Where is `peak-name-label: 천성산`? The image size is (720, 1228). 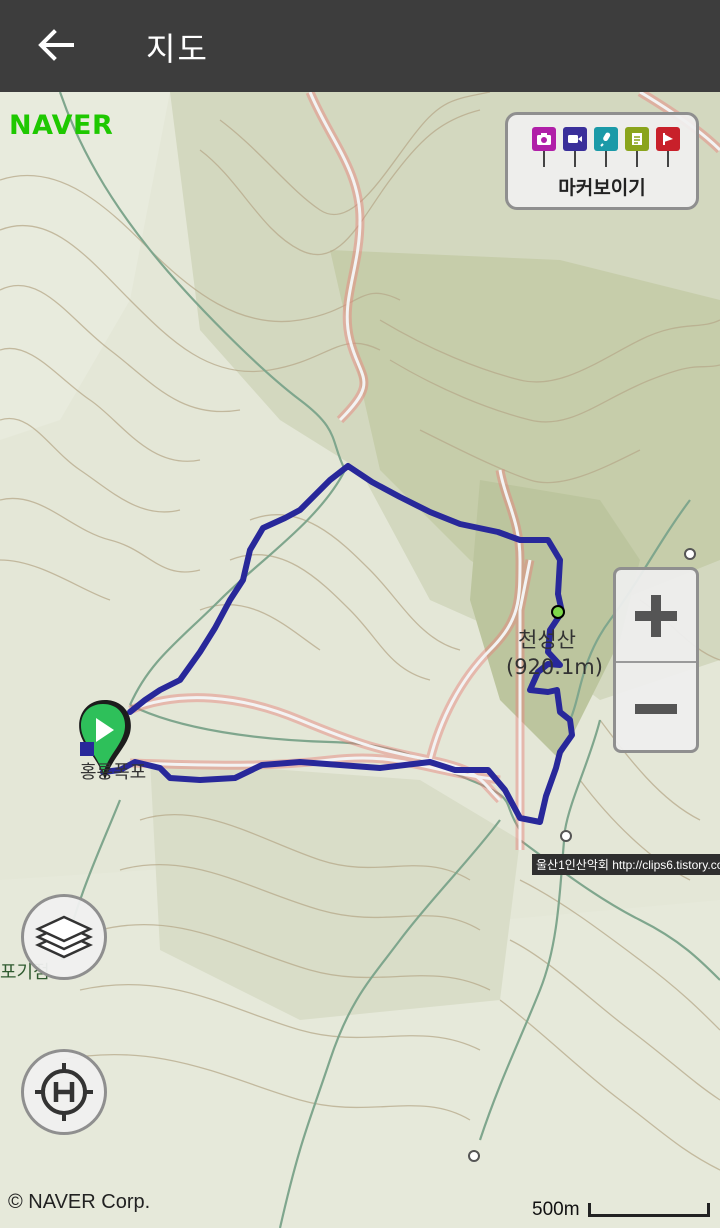 peak-name-label: 천성산 is located at coordinates (547, 640).